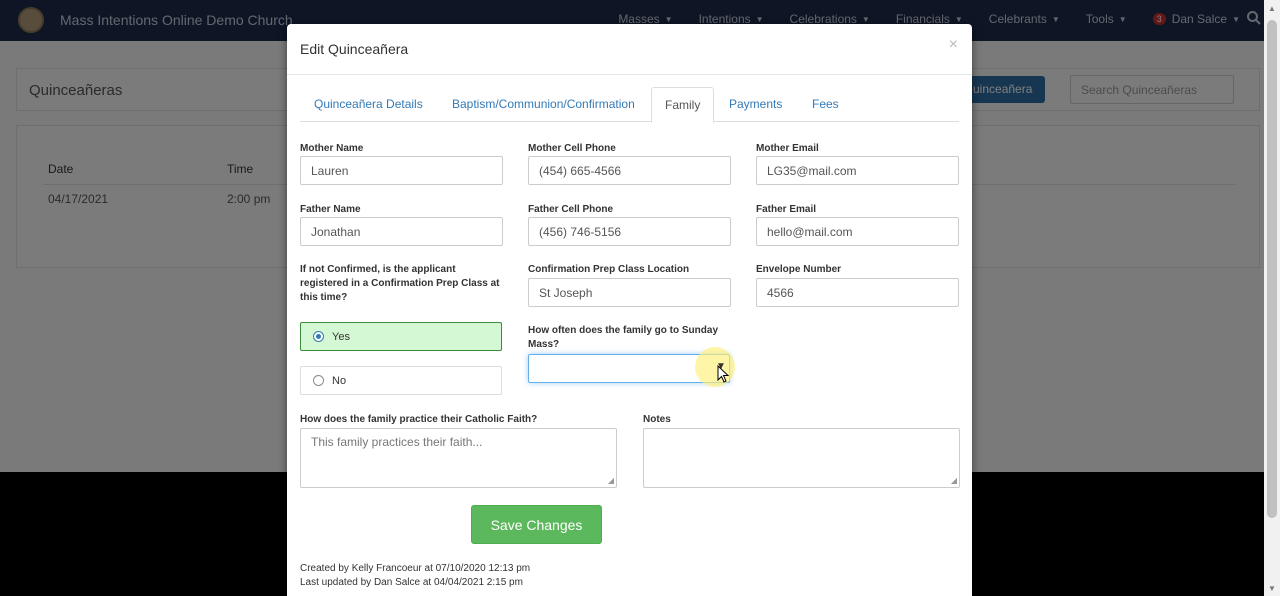 The image size is (1280, 596). What do you see at coordinates (609, 269) in the screenshot?
I see `prep-location-label: Confirmation Prep Class Location` at bounding box center [609, 269].